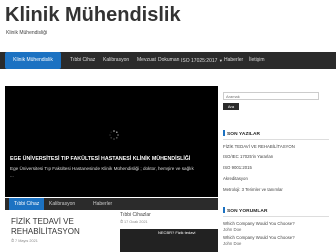  What do you see at coordinates (93, 15) in the screenshot?
I see `site-title: Klinik Mühendislik` at bounding box center [93, 15].